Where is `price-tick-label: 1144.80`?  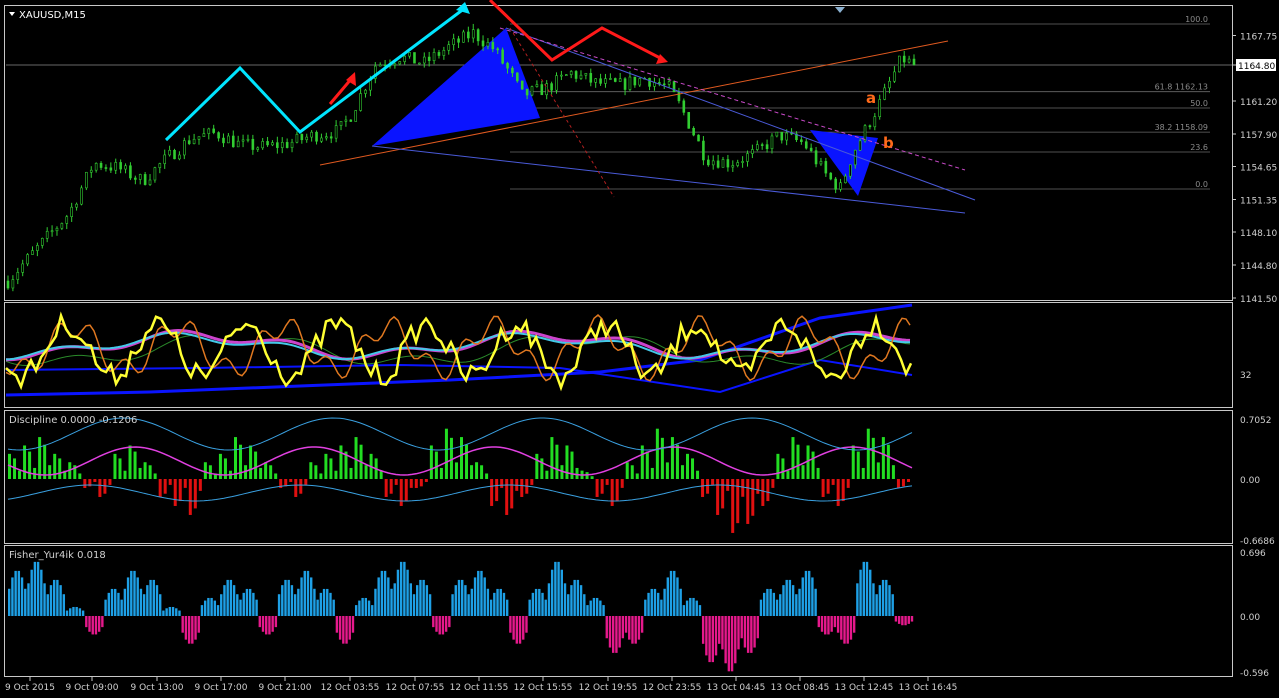 price-tick-label: 1144.80 is located at coordinates (1258, 267).